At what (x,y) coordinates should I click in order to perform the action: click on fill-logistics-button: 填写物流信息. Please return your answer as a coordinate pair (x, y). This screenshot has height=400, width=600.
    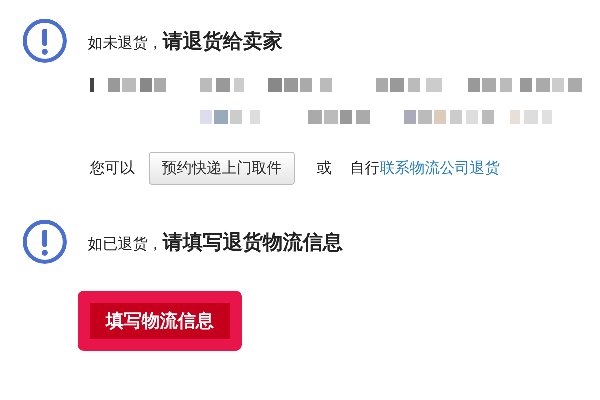
    Looking at the image, I should click on (160, 321).